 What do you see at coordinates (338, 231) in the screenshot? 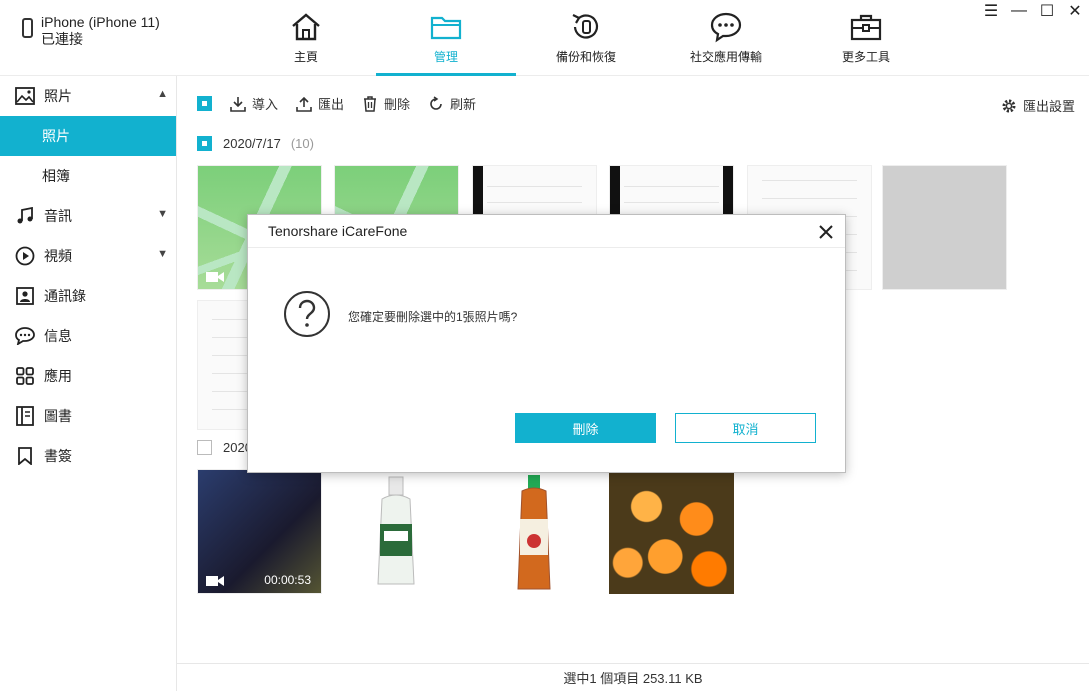
I see `dialog-title: Tenorshare iCareFone` at bounding box center [338, 231].